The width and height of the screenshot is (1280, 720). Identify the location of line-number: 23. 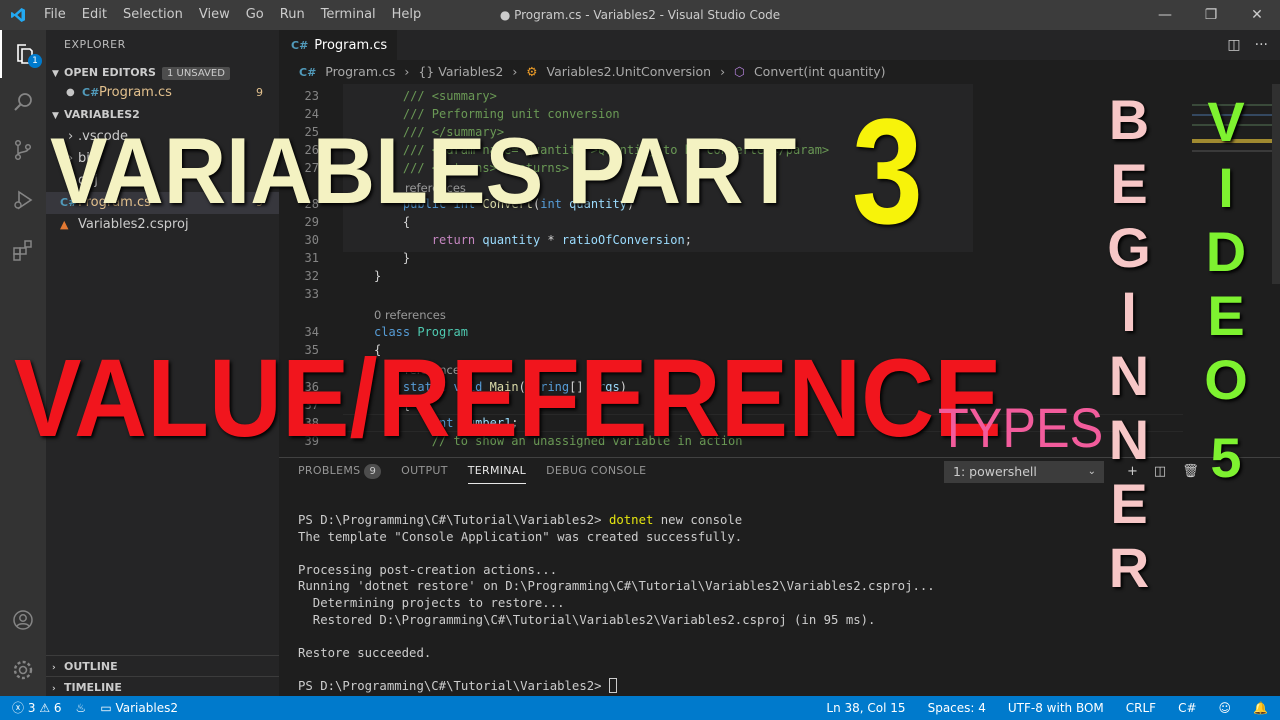
(311, 96).